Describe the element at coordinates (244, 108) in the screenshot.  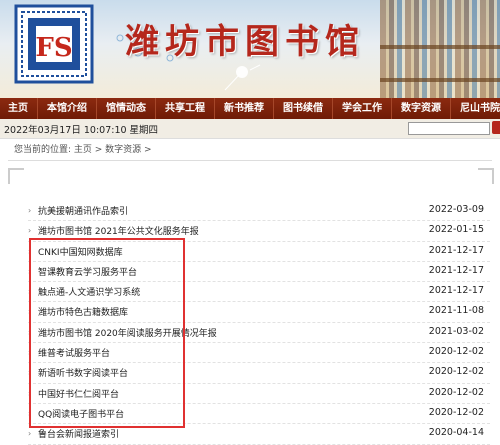
I see `nav-item-new-books: 新书推荐` at that location.